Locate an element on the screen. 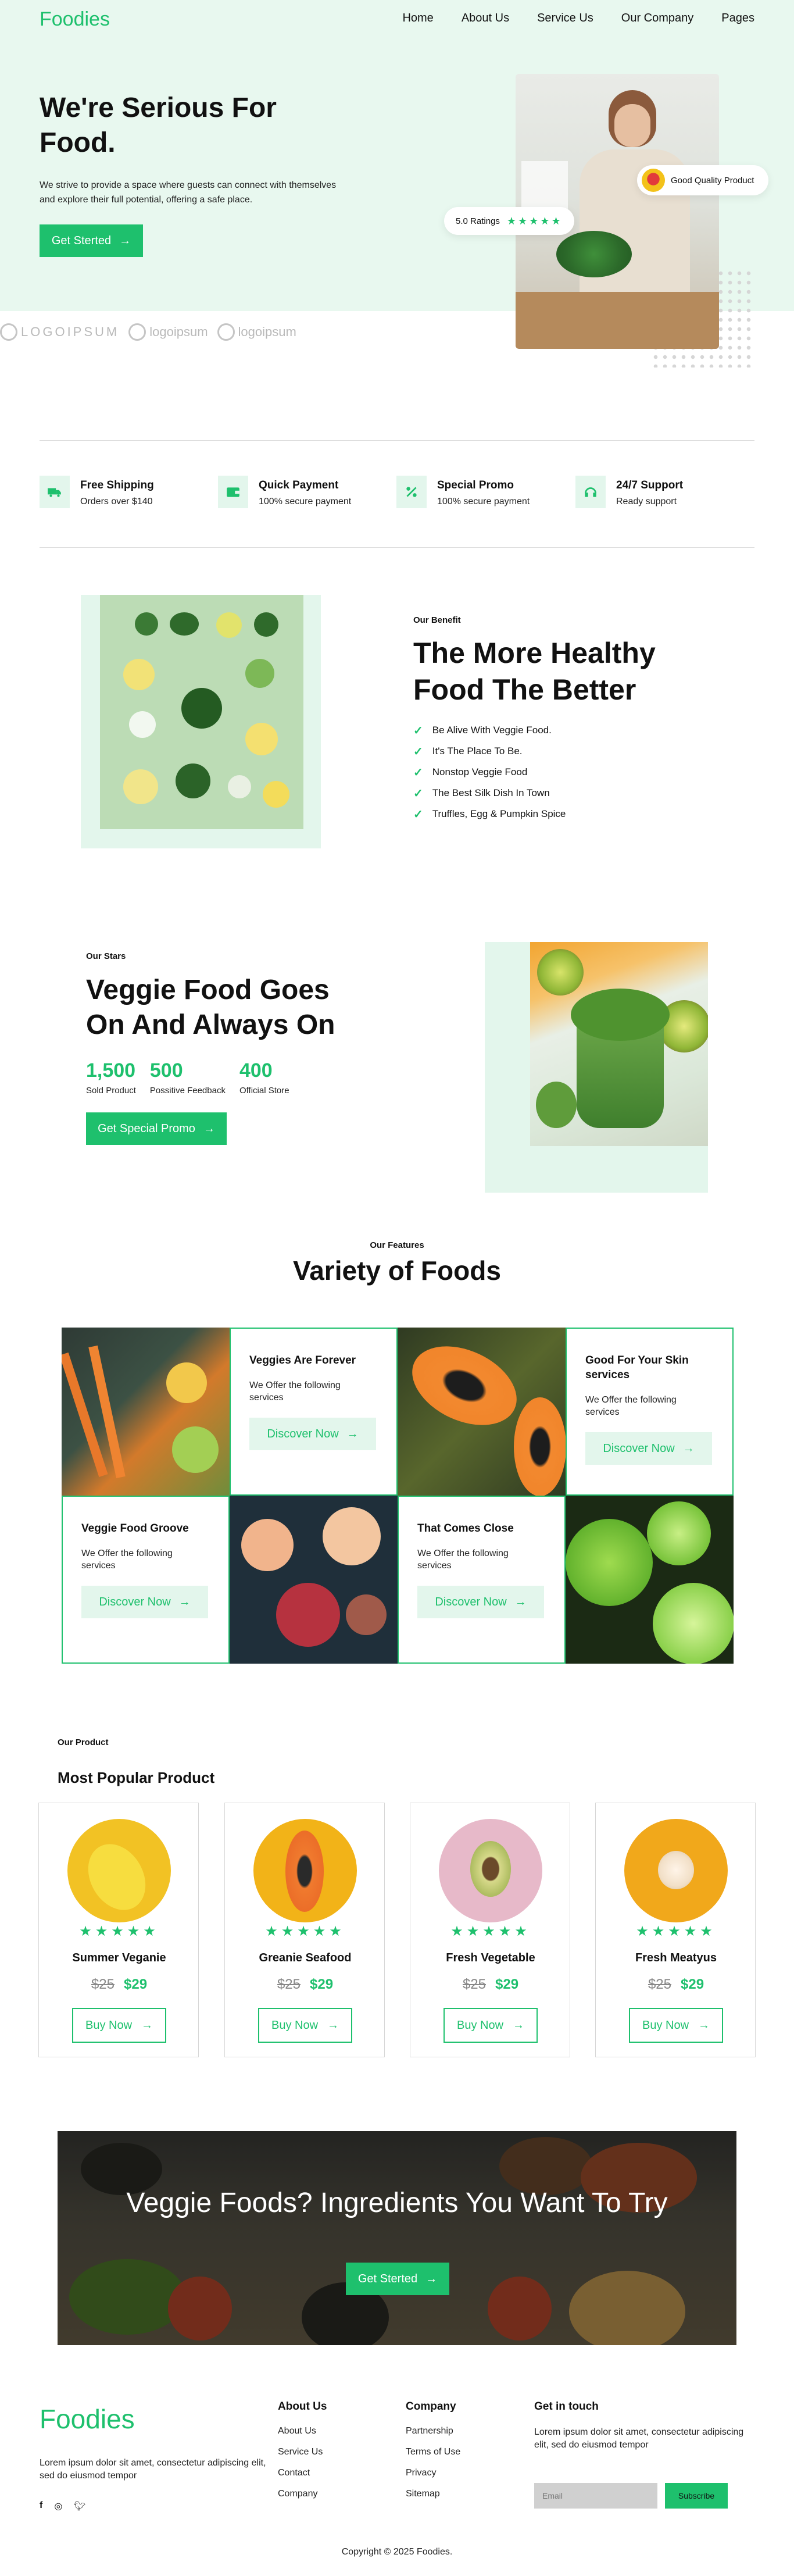 The width and height of the screenshot is (794, 2576). twitter-icon: 🐦︎ is located at coordinates (79, 2506).